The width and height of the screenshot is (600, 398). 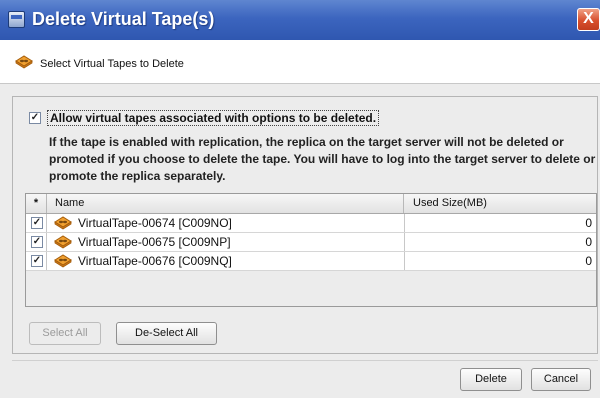 What do you see at coordinates (16, 19) in the screenshot?
I see `window-icon` at bounding box center [16, 19].